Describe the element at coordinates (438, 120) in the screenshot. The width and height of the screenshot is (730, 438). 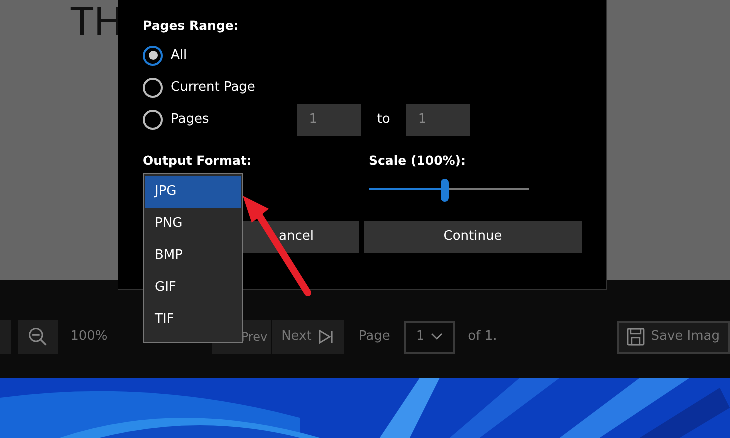
I see `page-to-field: 1` at that location.